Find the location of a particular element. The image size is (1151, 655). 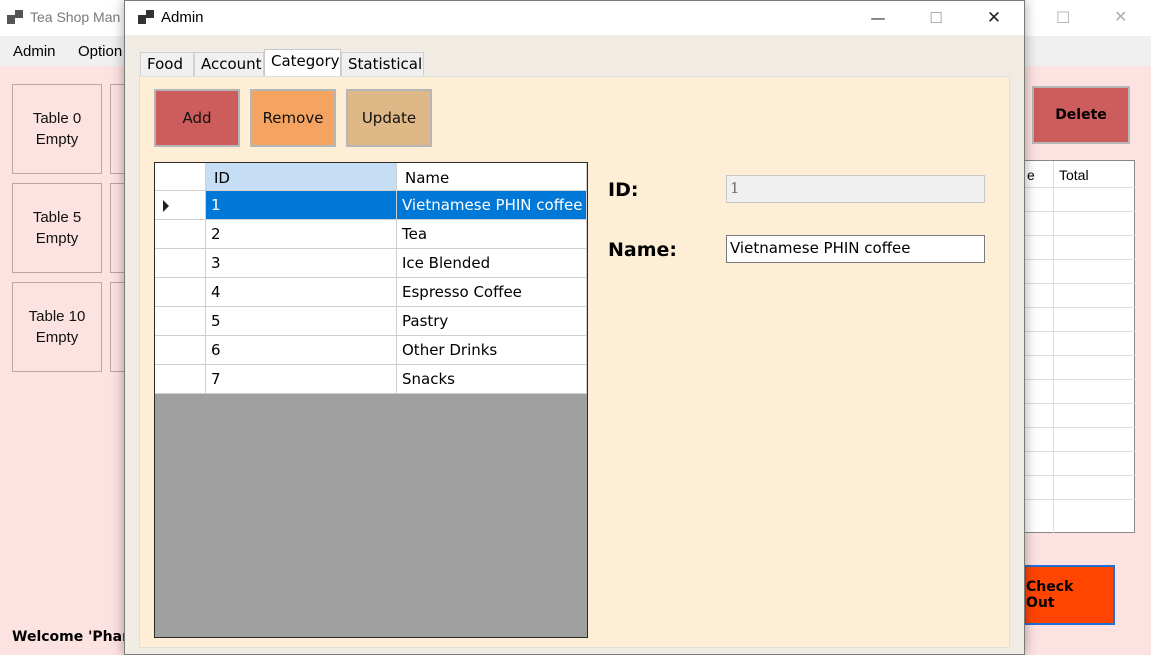

cell-id: 6 is located at coordinates (301, 350).